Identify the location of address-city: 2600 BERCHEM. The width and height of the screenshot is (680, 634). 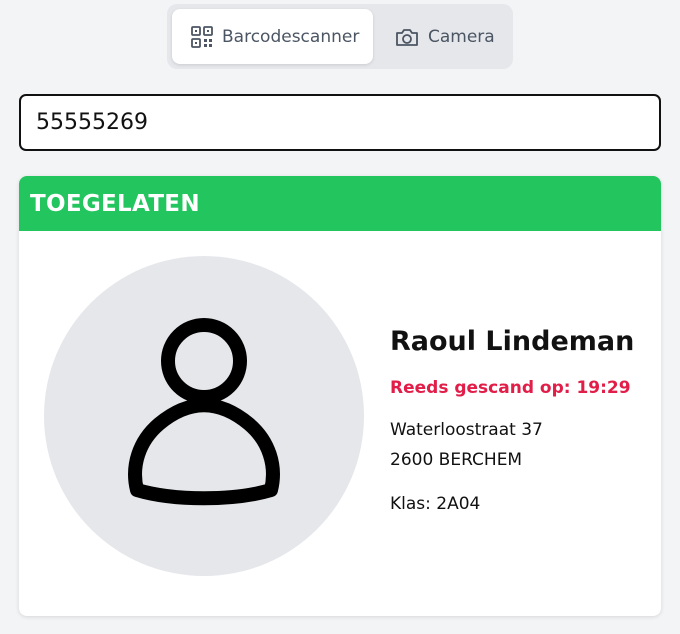
(456, 460).